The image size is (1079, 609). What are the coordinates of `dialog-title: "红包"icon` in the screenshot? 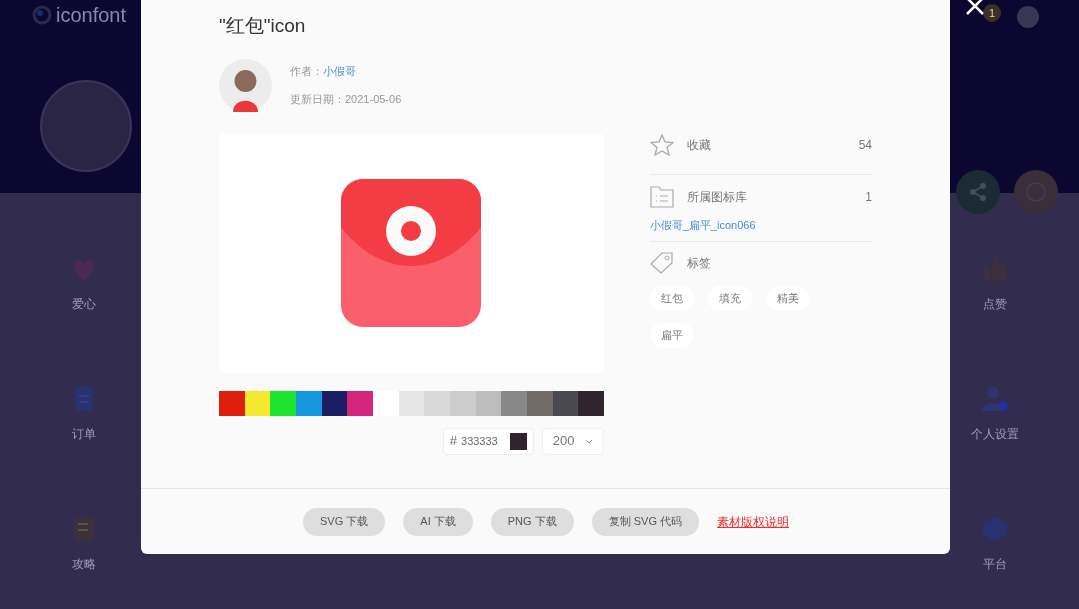 It's located at (263, 26).